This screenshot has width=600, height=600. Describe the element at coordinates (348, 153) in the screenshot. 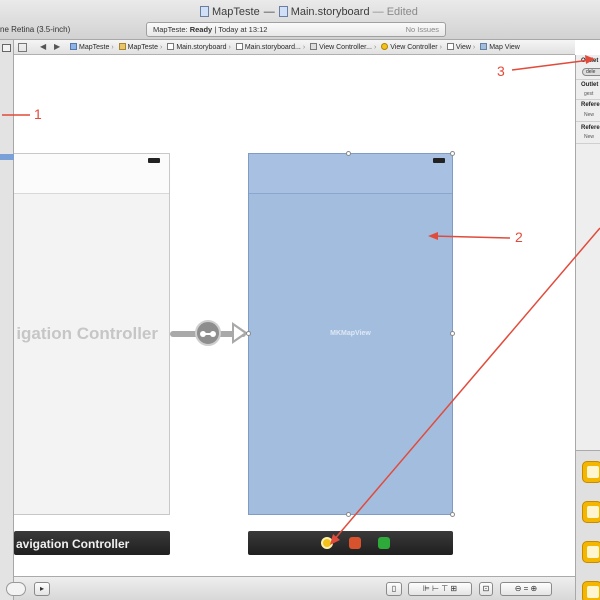

I see `resize-handle-top` at that location.